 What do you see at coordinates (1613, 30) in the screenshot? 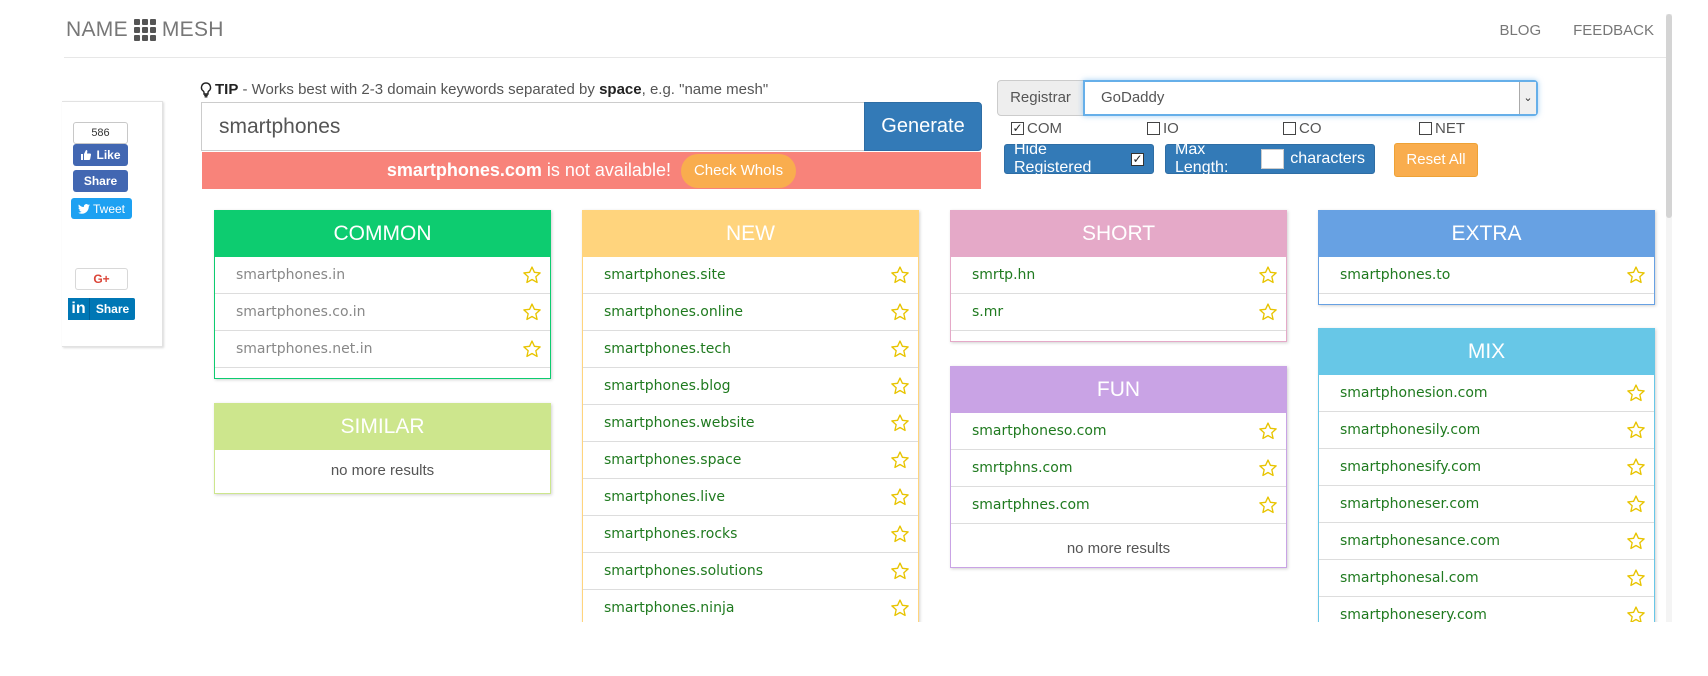
I see `nav-feedback-link: FEEDBACK` at bounding box center [1613, 30].